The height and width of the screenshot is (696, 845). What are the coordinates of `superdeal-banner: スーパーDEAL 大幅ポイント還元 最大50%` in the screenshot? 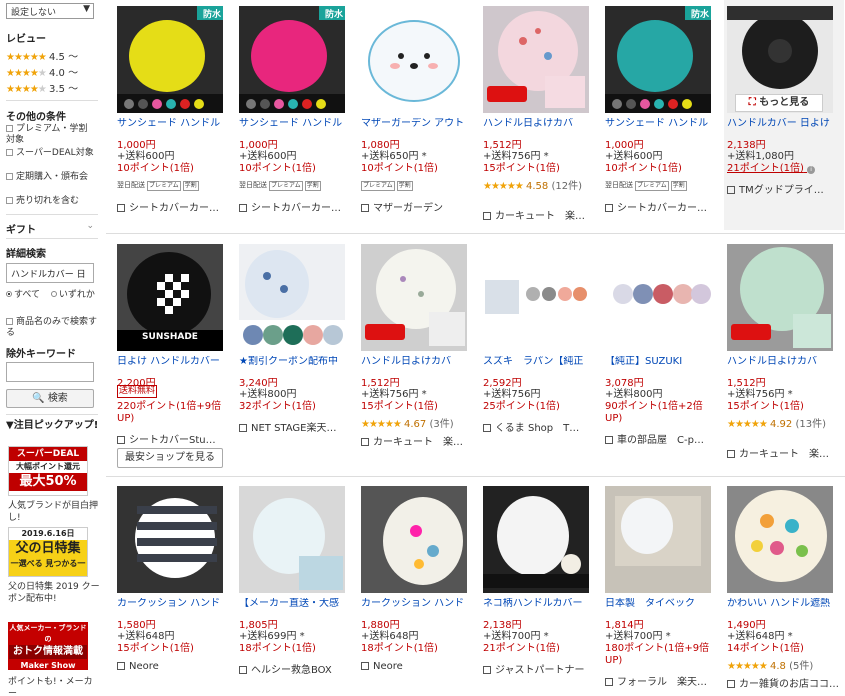 It's located at (48, 471).